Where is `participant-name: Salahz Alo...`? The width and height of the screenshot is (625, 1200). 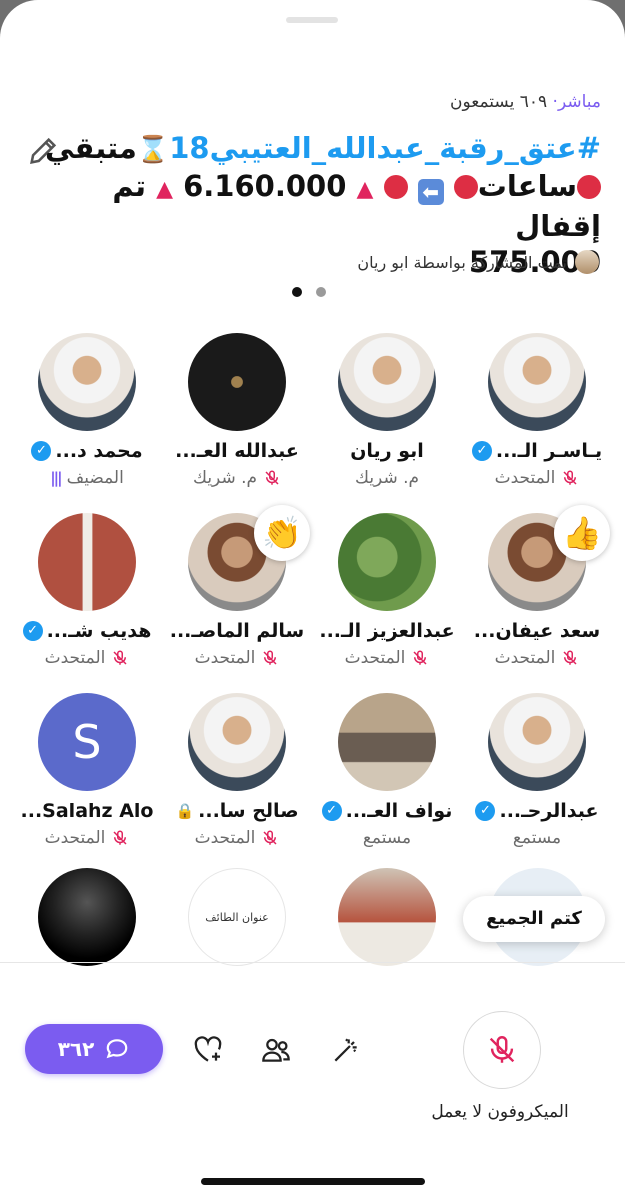 participant-name: Salahz Alo... is located at coordinates (87, 811).